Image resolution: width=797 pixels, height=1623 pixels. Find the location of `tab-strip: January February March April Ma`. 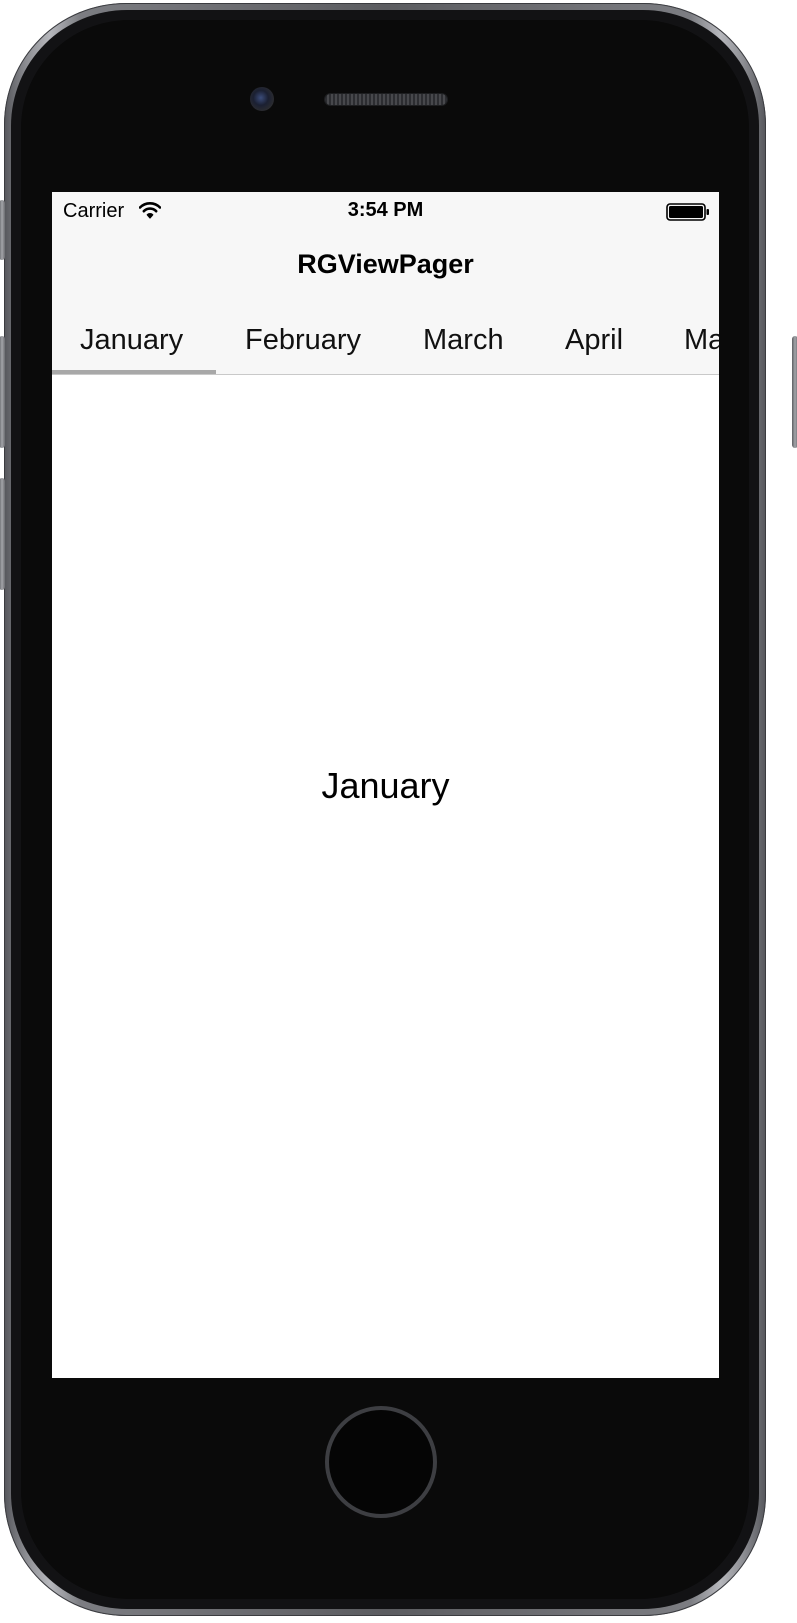

tab-strip: January February March April Ma is located at coordinates (385, 338).